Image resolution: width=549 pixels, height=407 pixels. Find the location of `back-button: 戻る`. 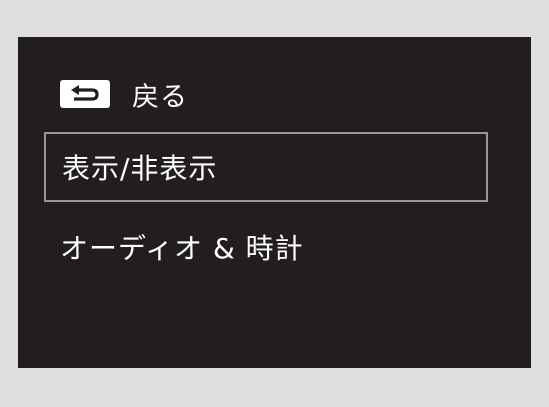

back-button: 戻る is located at coordinates (124, 95).